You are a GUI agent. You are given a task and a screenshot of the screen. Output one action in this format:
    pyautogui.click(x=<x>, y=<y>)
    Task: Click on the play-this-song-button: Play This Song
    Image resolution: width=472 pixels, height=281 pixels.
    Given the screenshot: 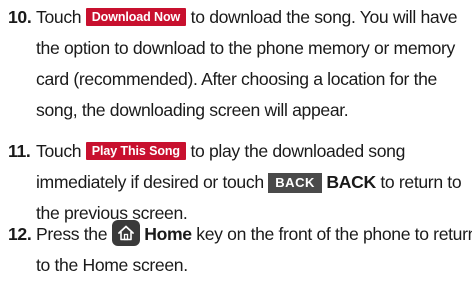 What is the action you would take?
    pyautogui.click(x=135, y=151)
    